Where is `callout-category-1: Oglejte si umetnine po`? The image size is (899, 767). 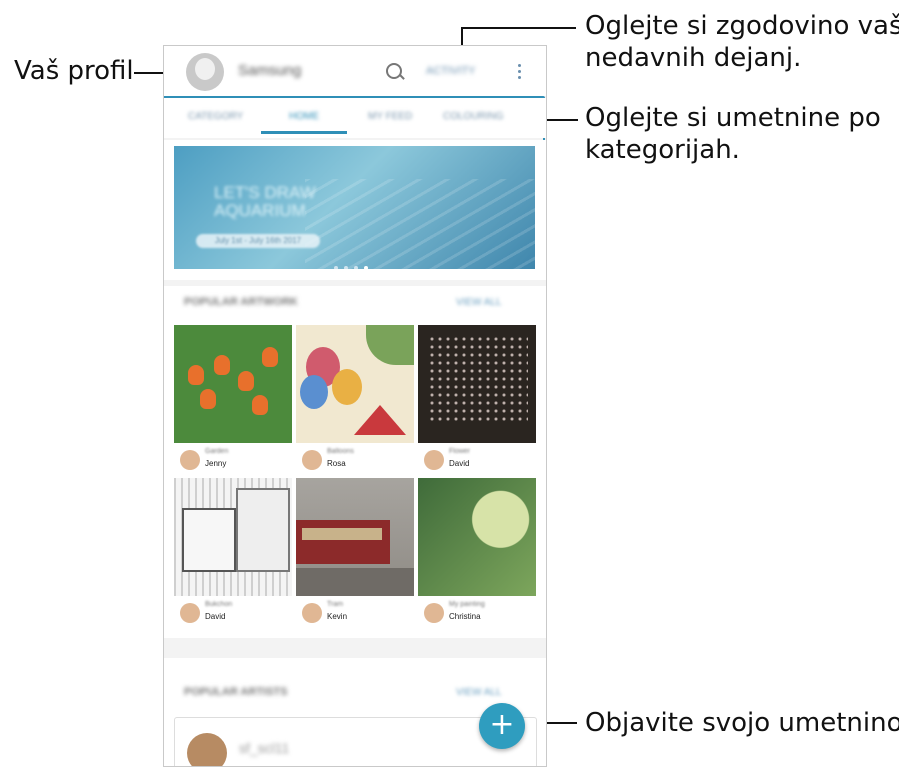
callout-category-1: Oglejte si umetnine po is located at coordinates (733, 118).